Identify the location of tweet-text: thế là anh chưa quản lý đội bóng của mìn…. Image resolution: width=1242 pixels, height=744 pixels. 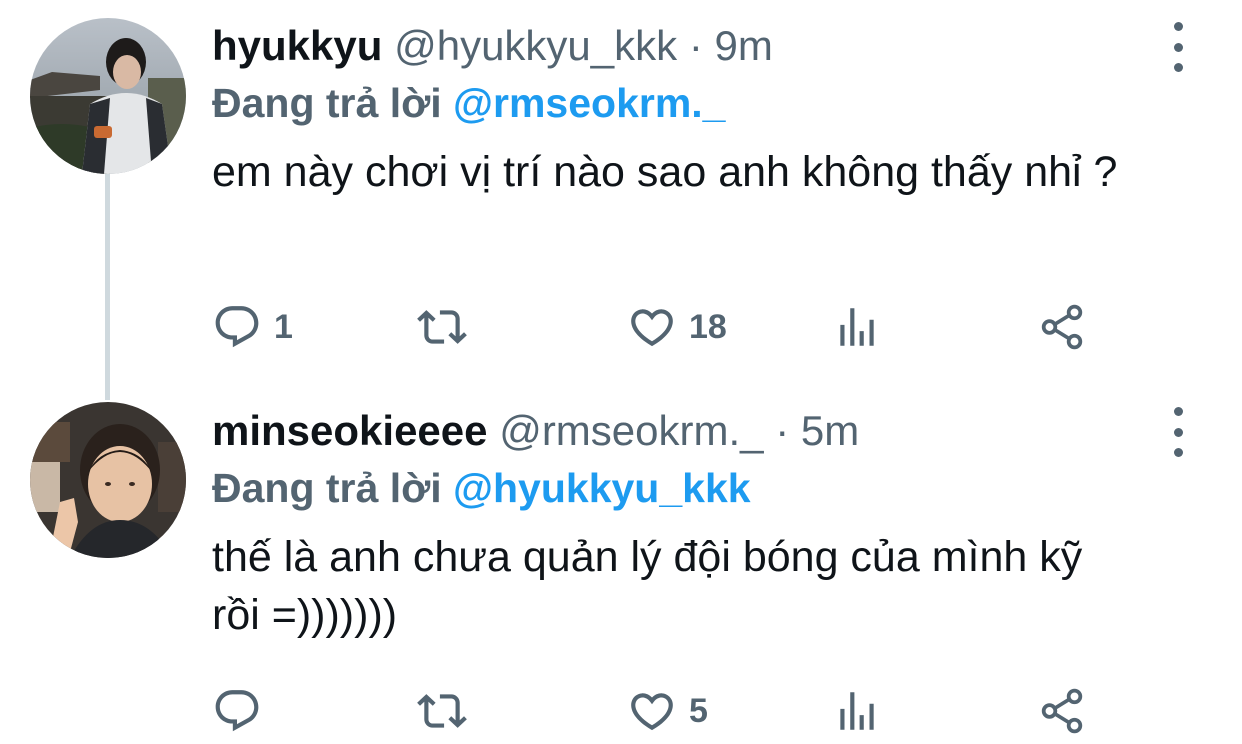
(647, 586).